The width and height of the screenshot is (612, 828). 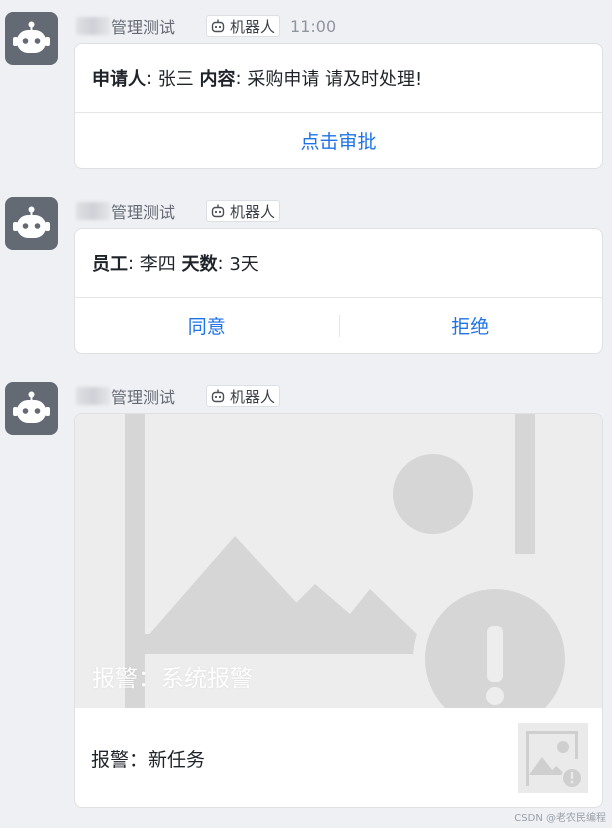 What do you see at coordinates (148, 759) in the screenshot?
I see `alert-text: 报警：新任务` at bounding box center [148, 759].